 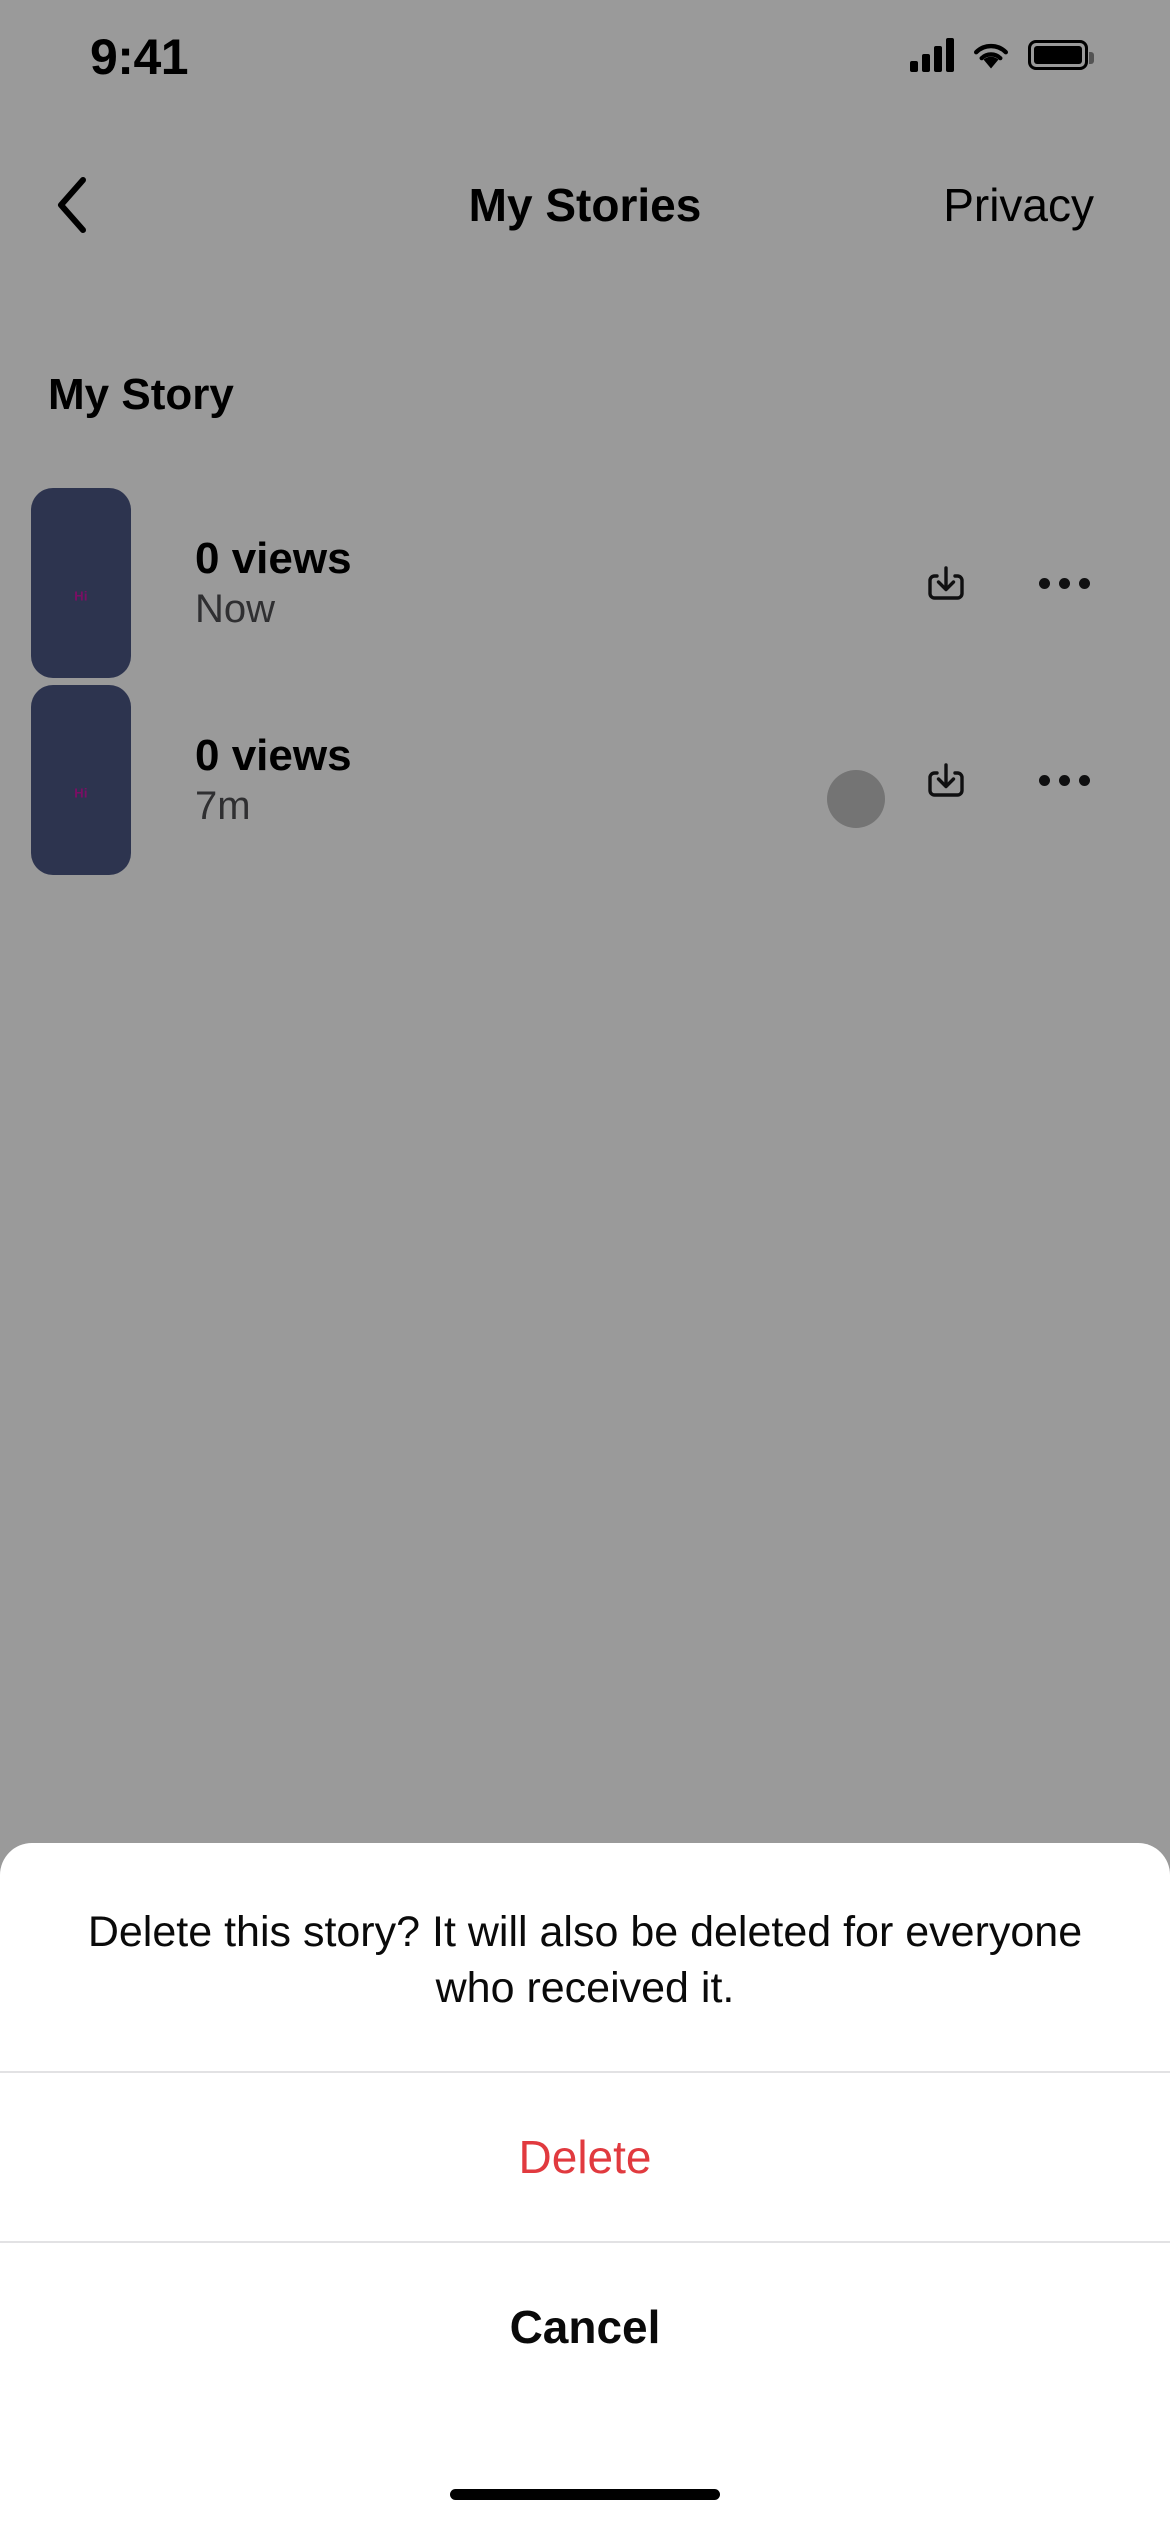 What do you see at coordinates (141, 394) in the screenshot?
I see `section-header-my-story: My Story` at bounding box center [141, 394].